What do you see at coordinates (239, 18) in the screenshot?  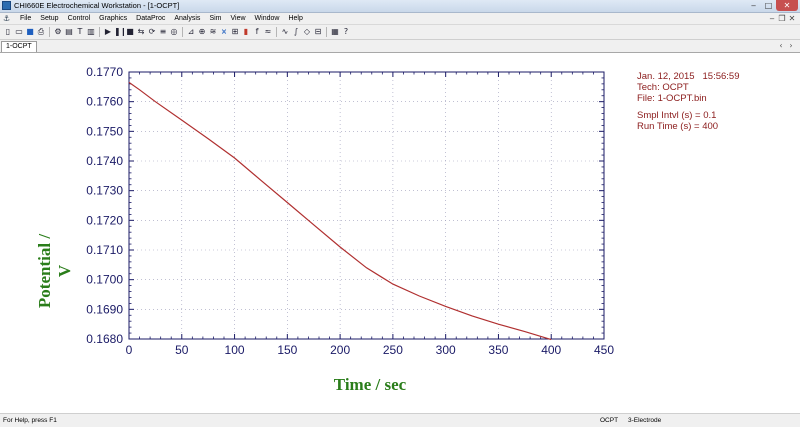 I see `menu-view: View` at bounding box center [239, 18].